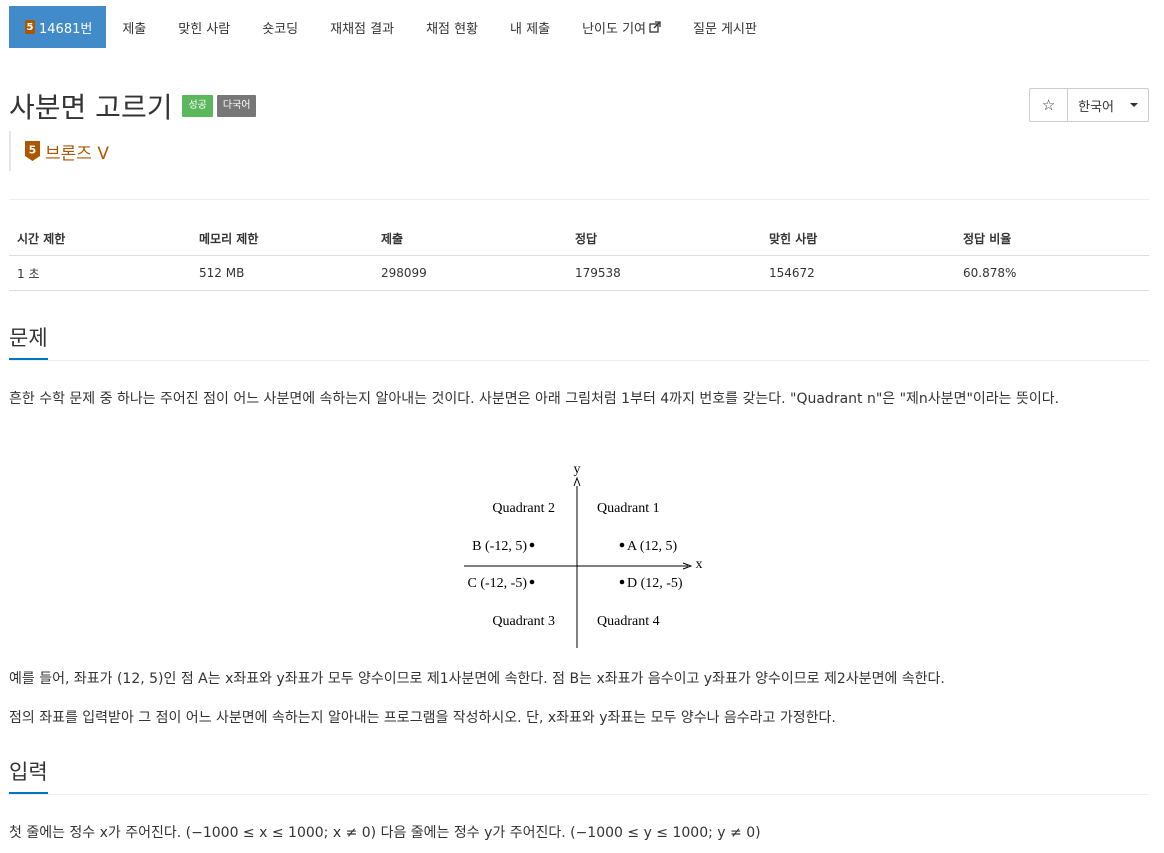 This screenshot has width=1164, height=853. I want to click on quadrant-1-label: Quadrant 1, so click(628, 508).